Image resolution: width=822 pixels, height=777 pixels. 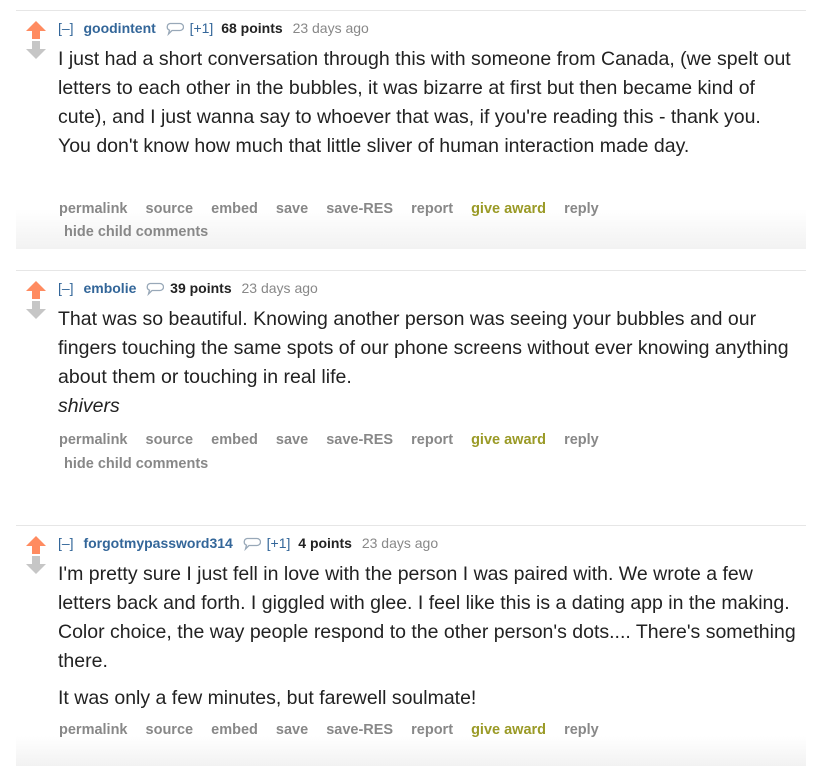 What do you see at coordinates (157, 543) in the screenshot?
I see `author-link: forgotmypassword314` at bounding box center [157, 543].